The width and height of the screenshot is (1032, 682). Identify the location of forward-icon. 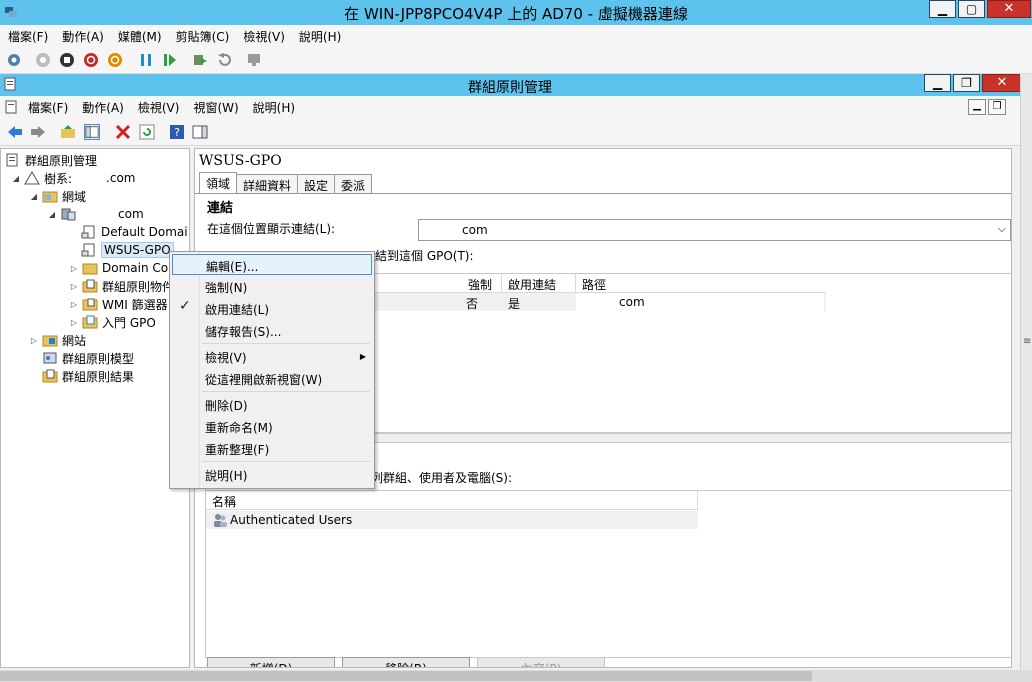
(38, 132).